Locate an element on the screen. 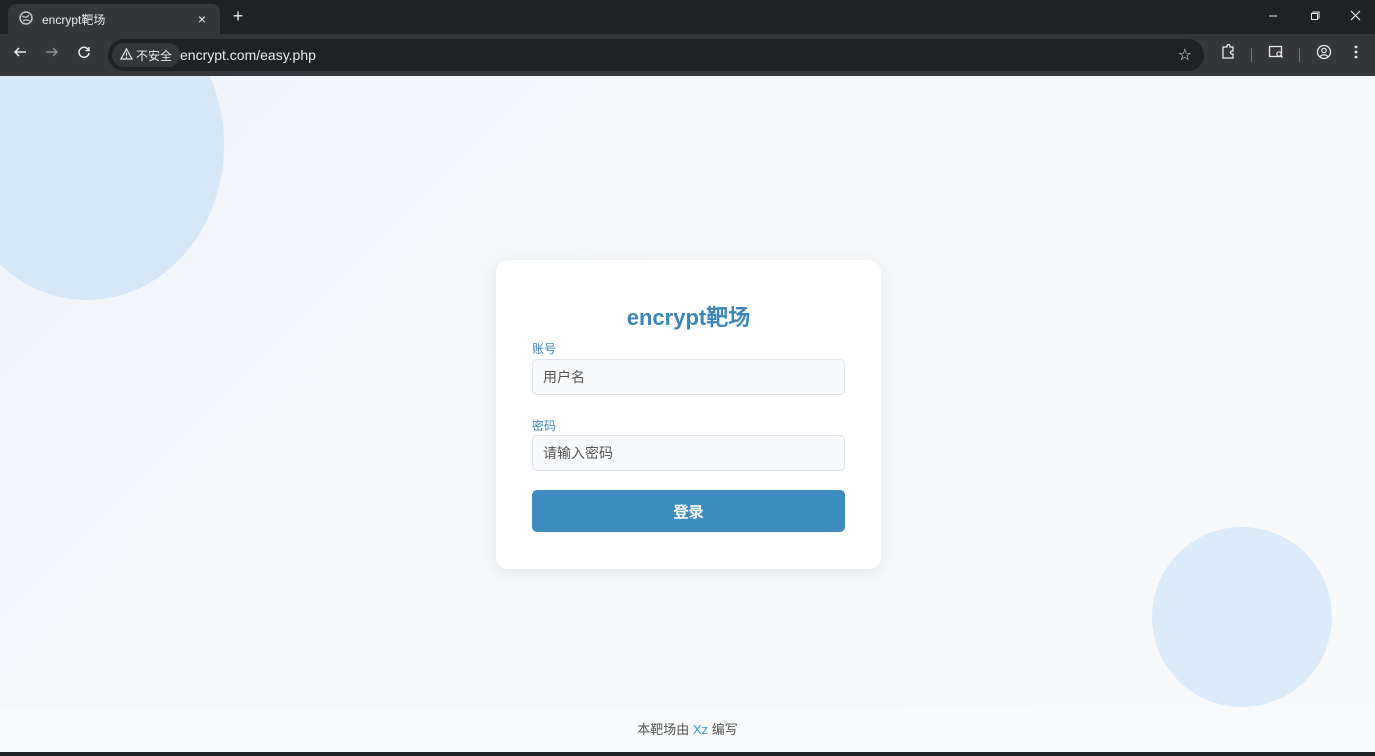 This screenshot has height=756, width=1375. close-window-icon is located at coordinates (1355, 16).